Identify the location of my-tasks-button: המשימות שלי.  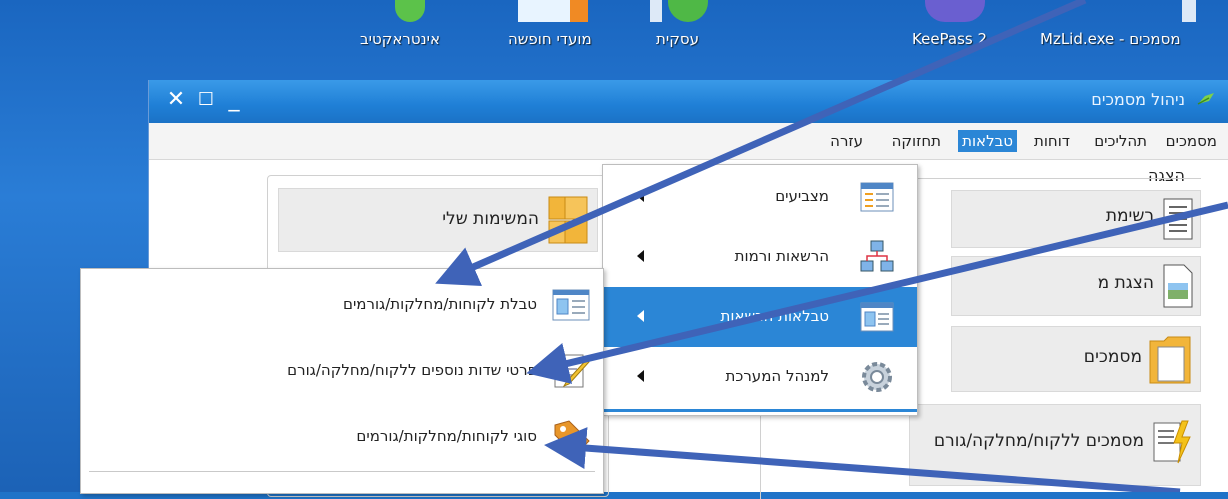
(438, 220).